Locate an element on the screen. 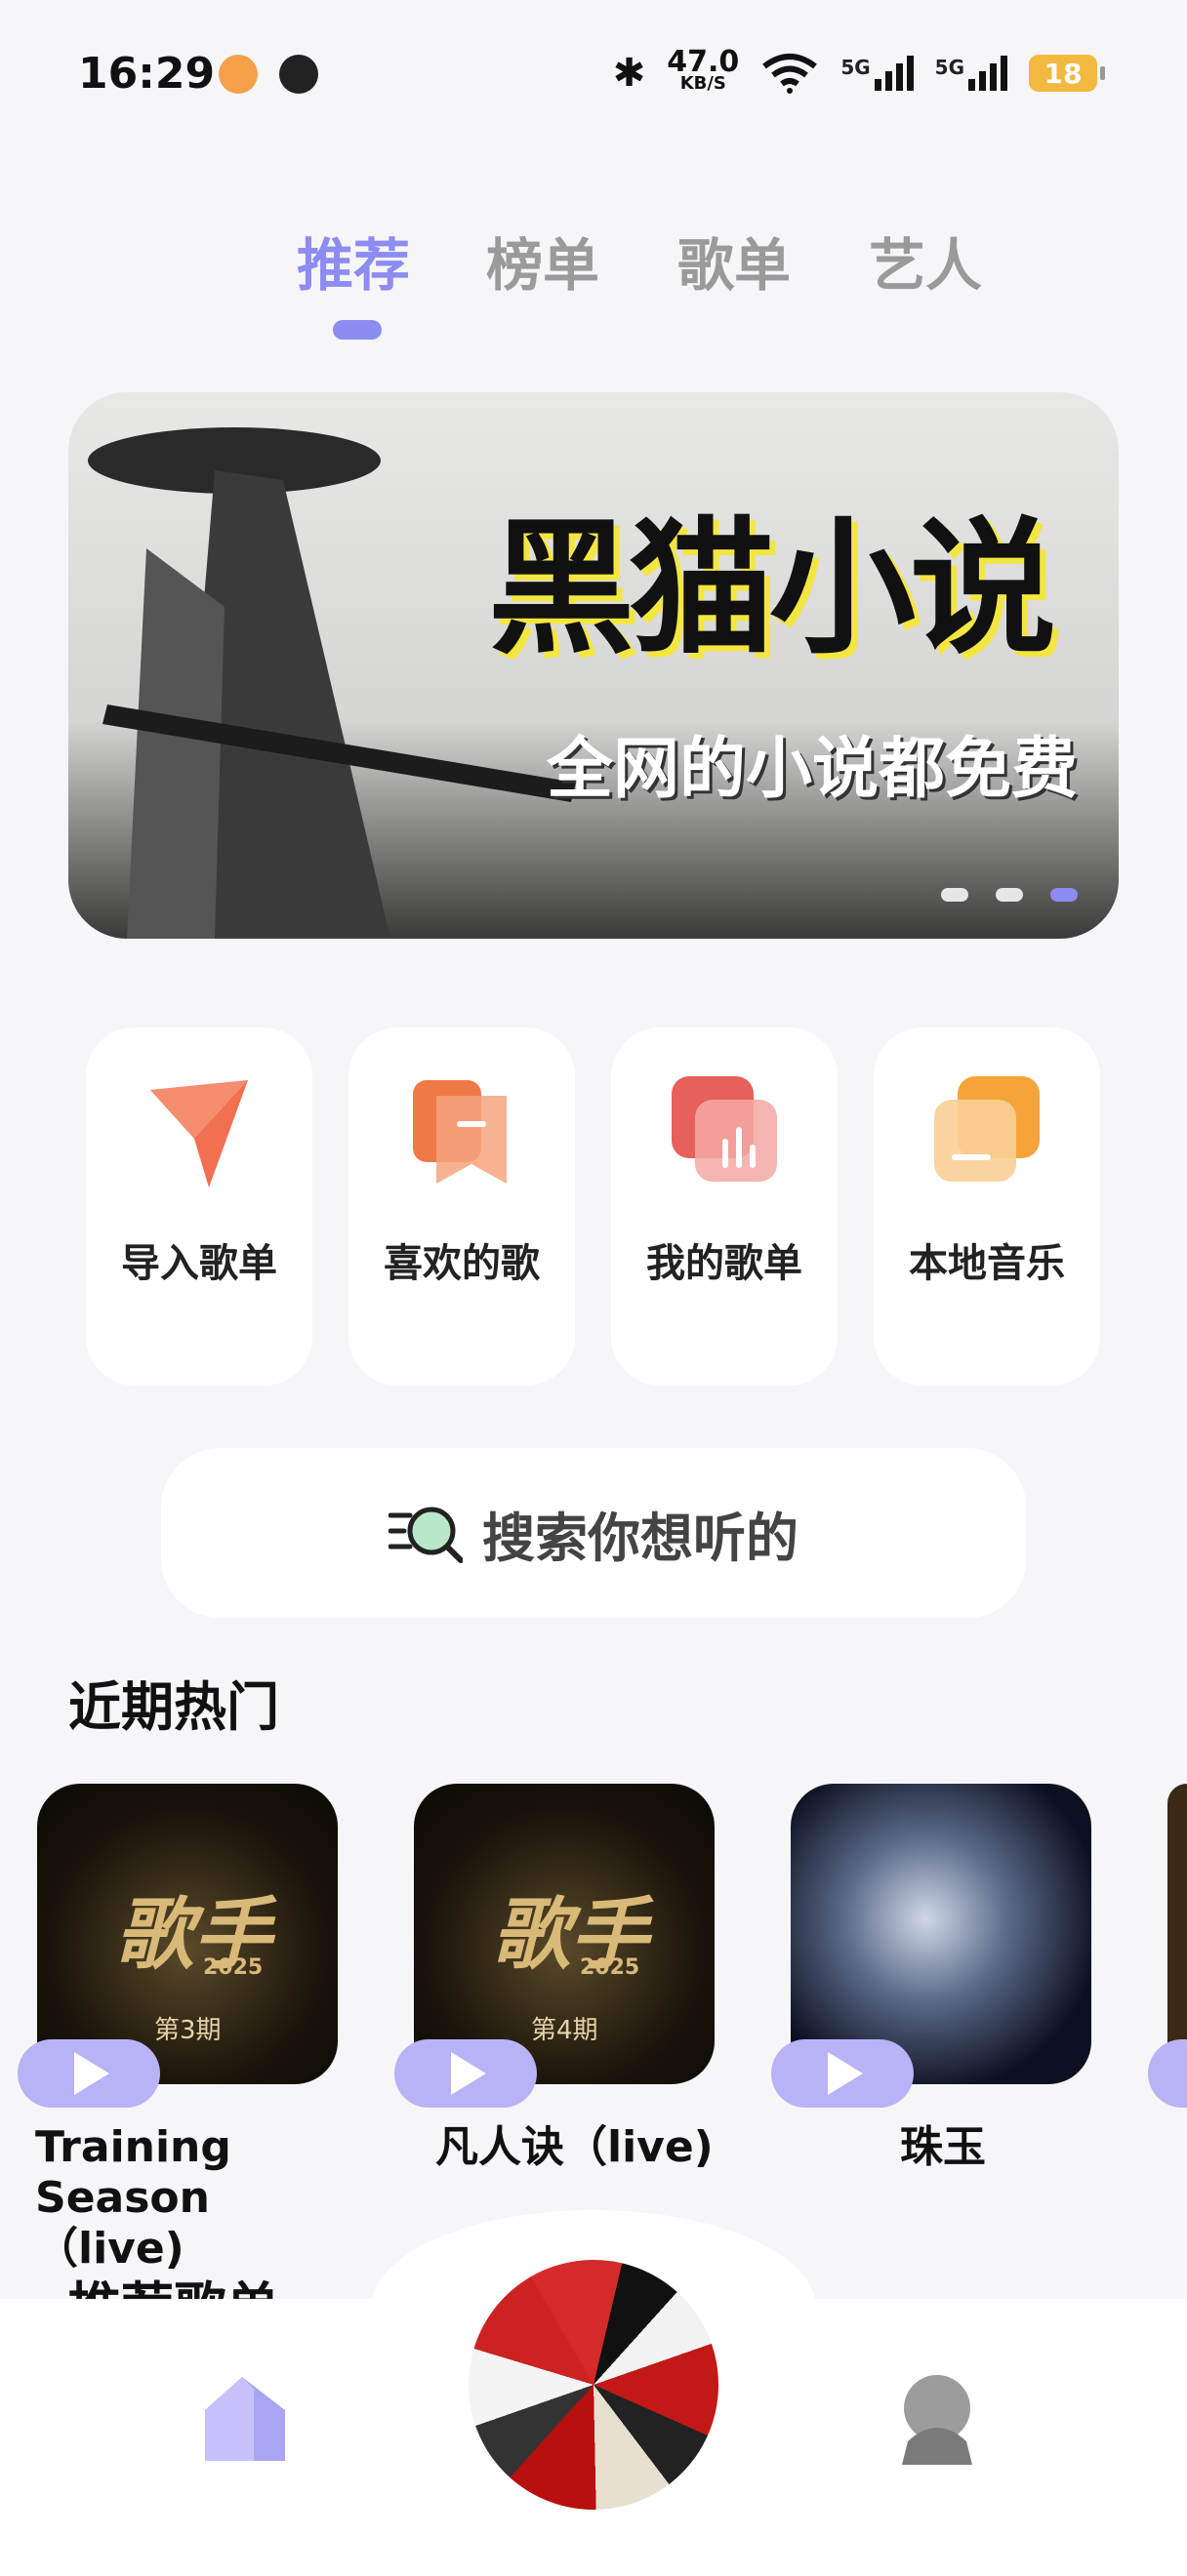  local-music-card: 本地音乐 is located at coordinates (987, 1206).